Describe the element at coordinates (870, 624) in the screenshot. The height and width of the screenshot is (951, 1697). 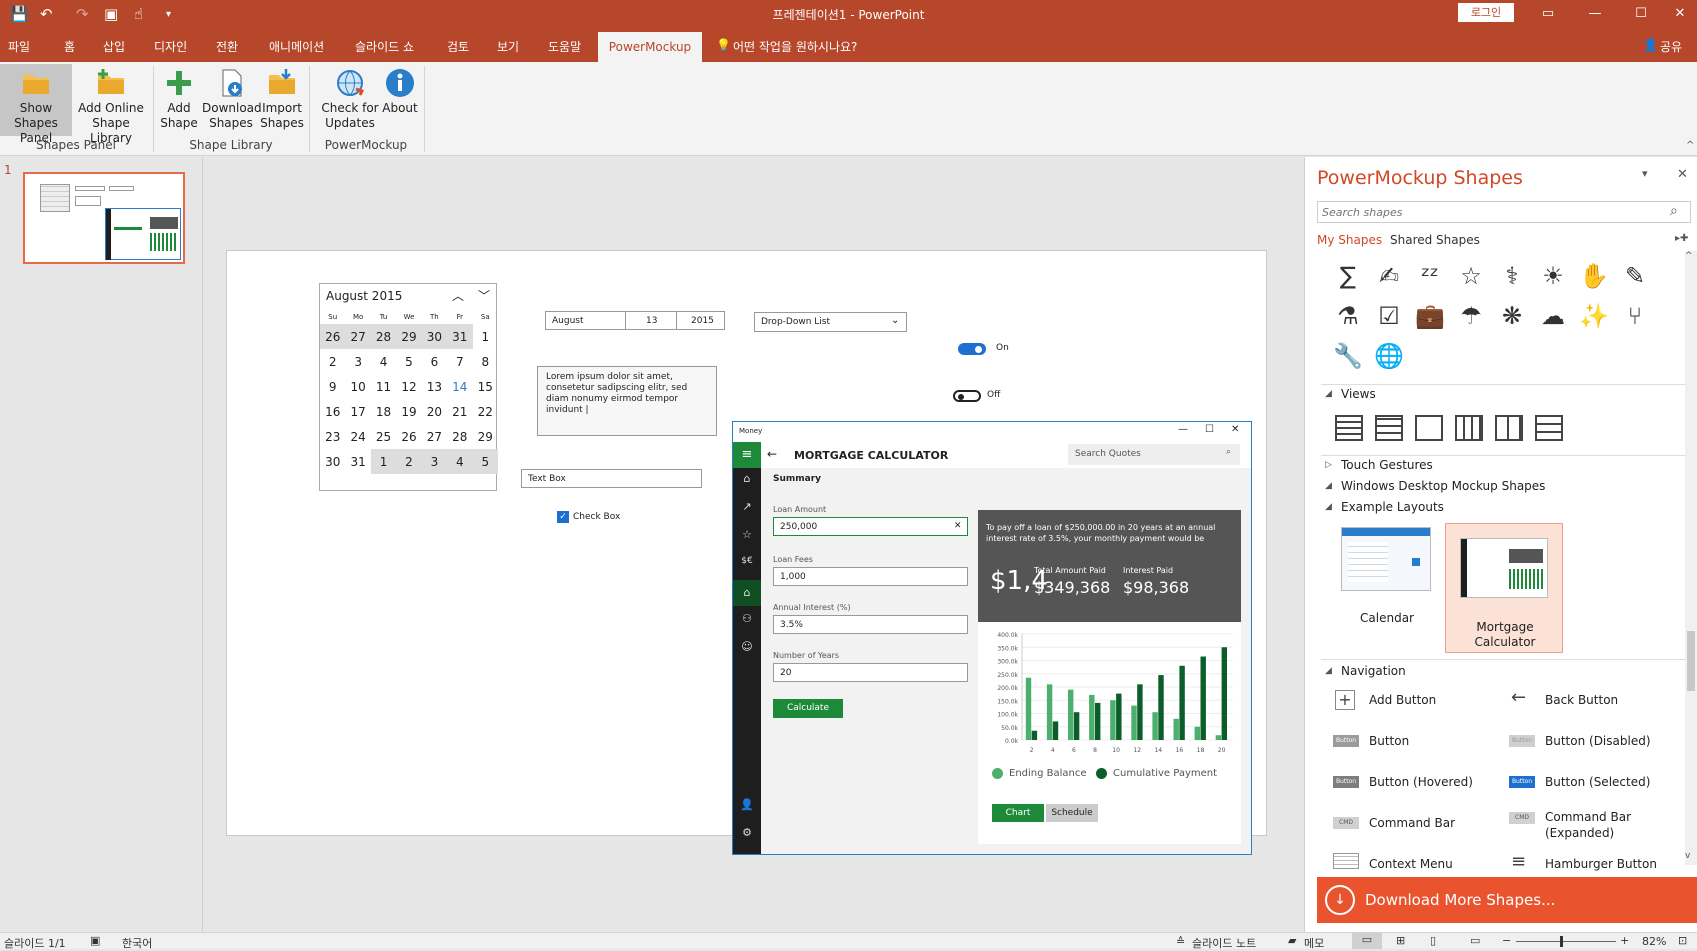
I see `interest-input: 3.5%` at that location.